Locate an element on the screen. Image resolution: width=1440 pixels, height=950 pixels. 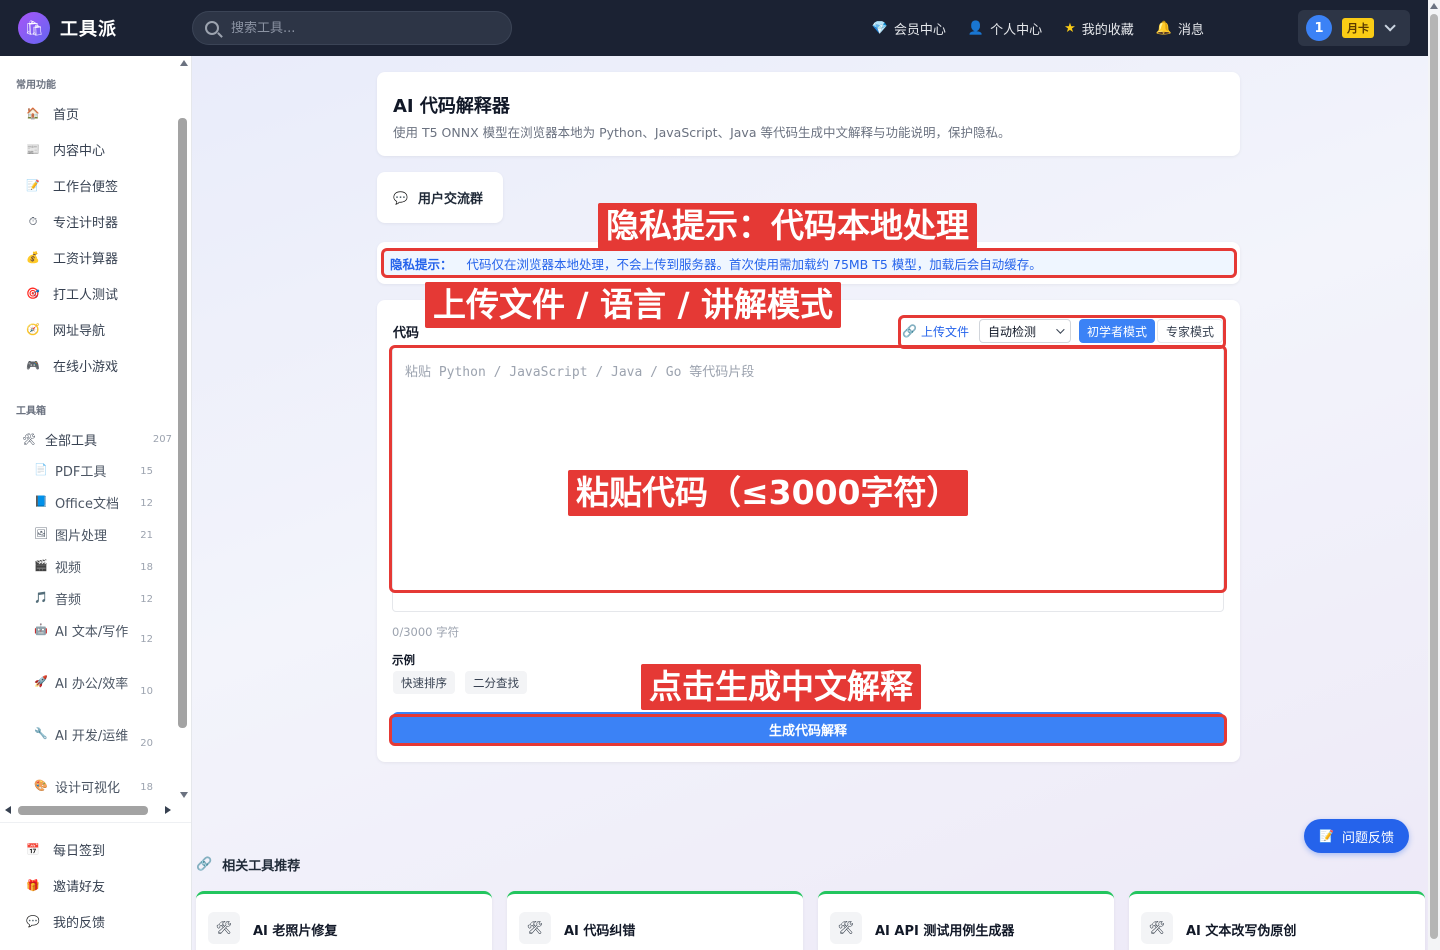
annotation-label-code: 粘贴代码（≤3000字符） is located at coordinates (768, 493).